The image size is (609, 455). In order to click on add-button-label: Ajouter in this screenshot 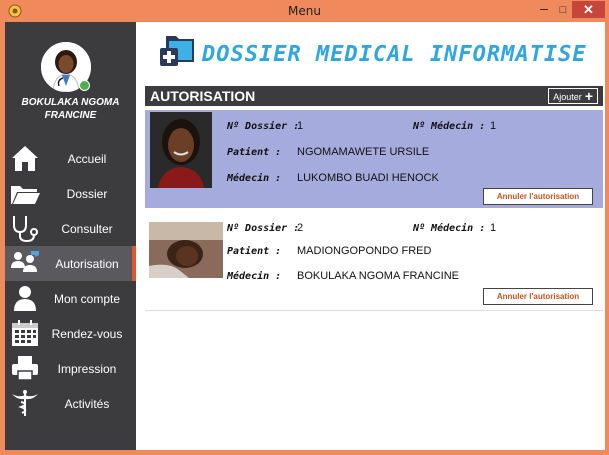, I will do `click(567, 97)`.